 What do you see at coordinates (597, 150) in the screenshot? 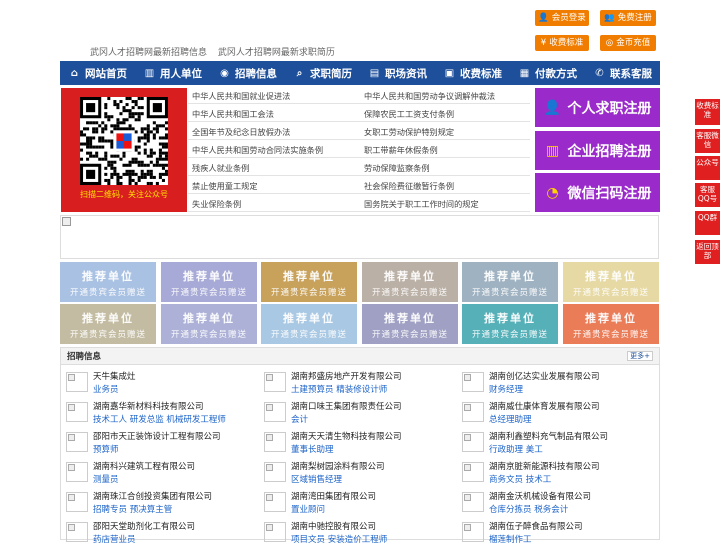
I see `company-register-button: ▥ 企业招聘注册` at bounding box center [597, 150].